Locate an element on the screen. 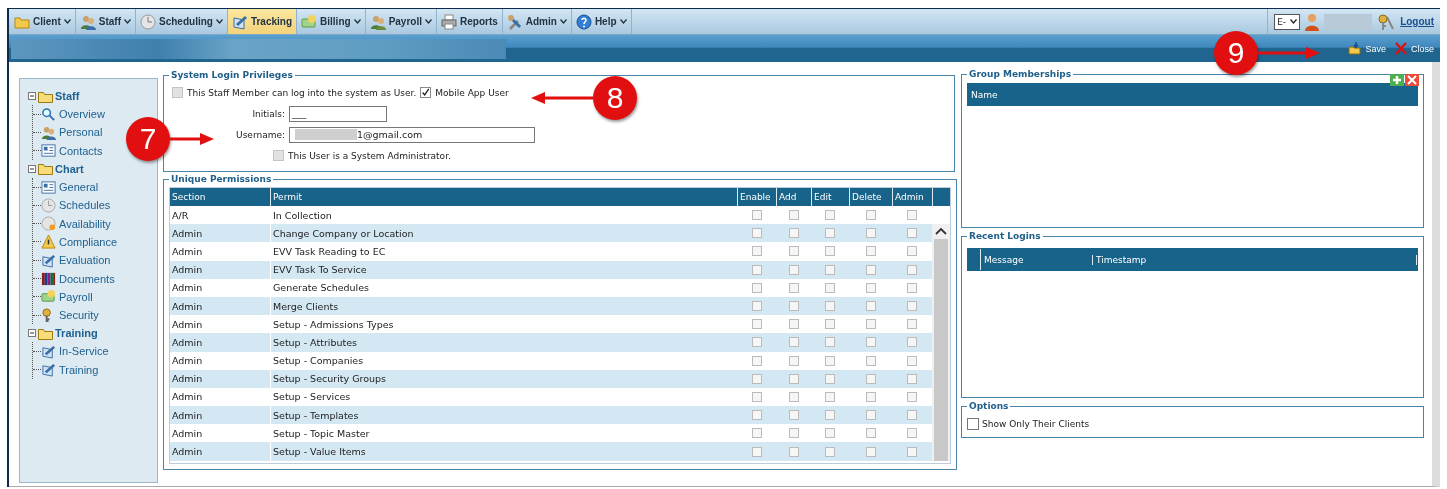  sidebar-group: Training is located at coordinates (76, 333).